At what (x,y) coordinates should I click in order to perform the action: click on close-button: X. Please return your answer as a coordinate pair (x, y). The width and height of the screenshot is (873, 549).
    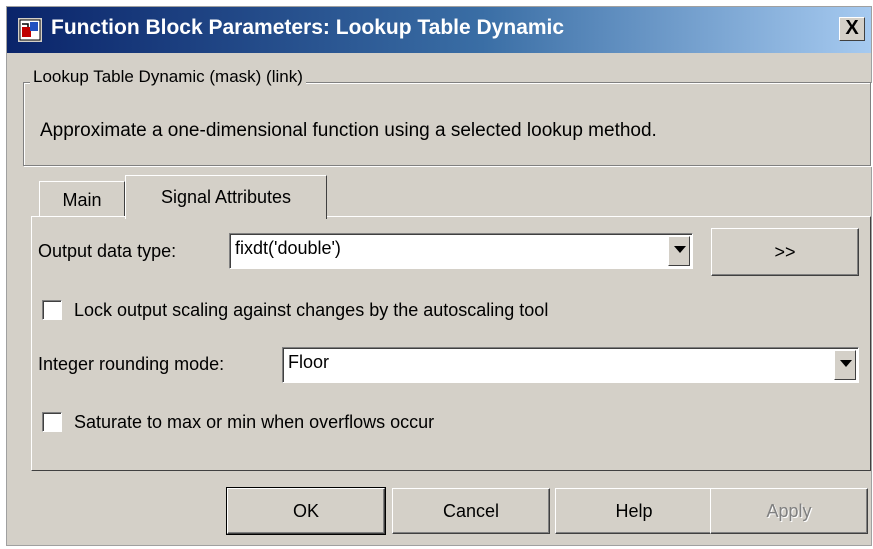
    Looking at the image, I should click on (852, 29).